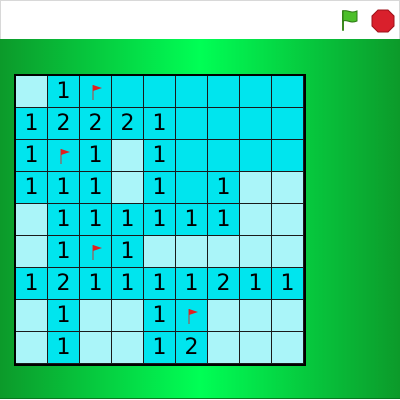  I want to click on flag-icon, so click(64, 156).